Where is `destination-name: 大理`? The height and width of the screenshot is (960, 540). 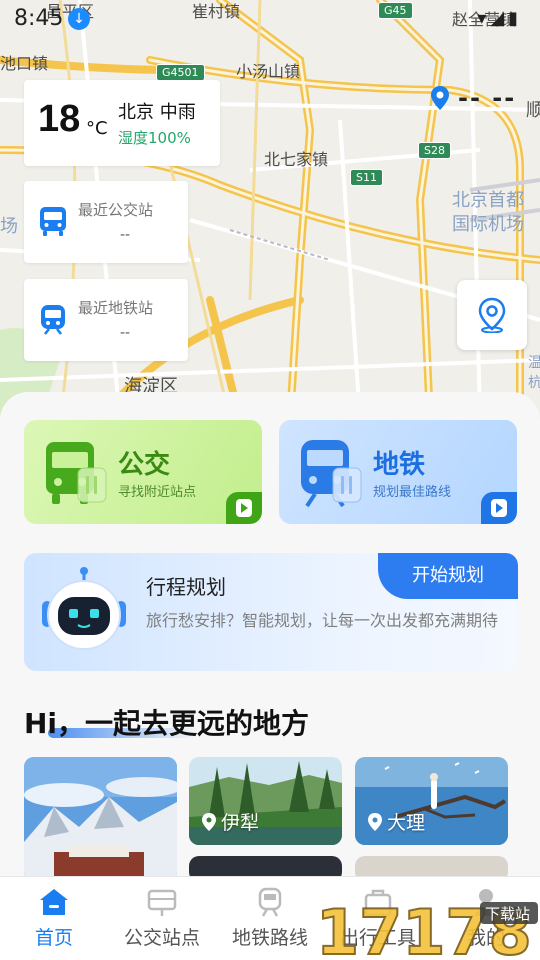
destination-name: 大理 is located at coordinates (396, 821).